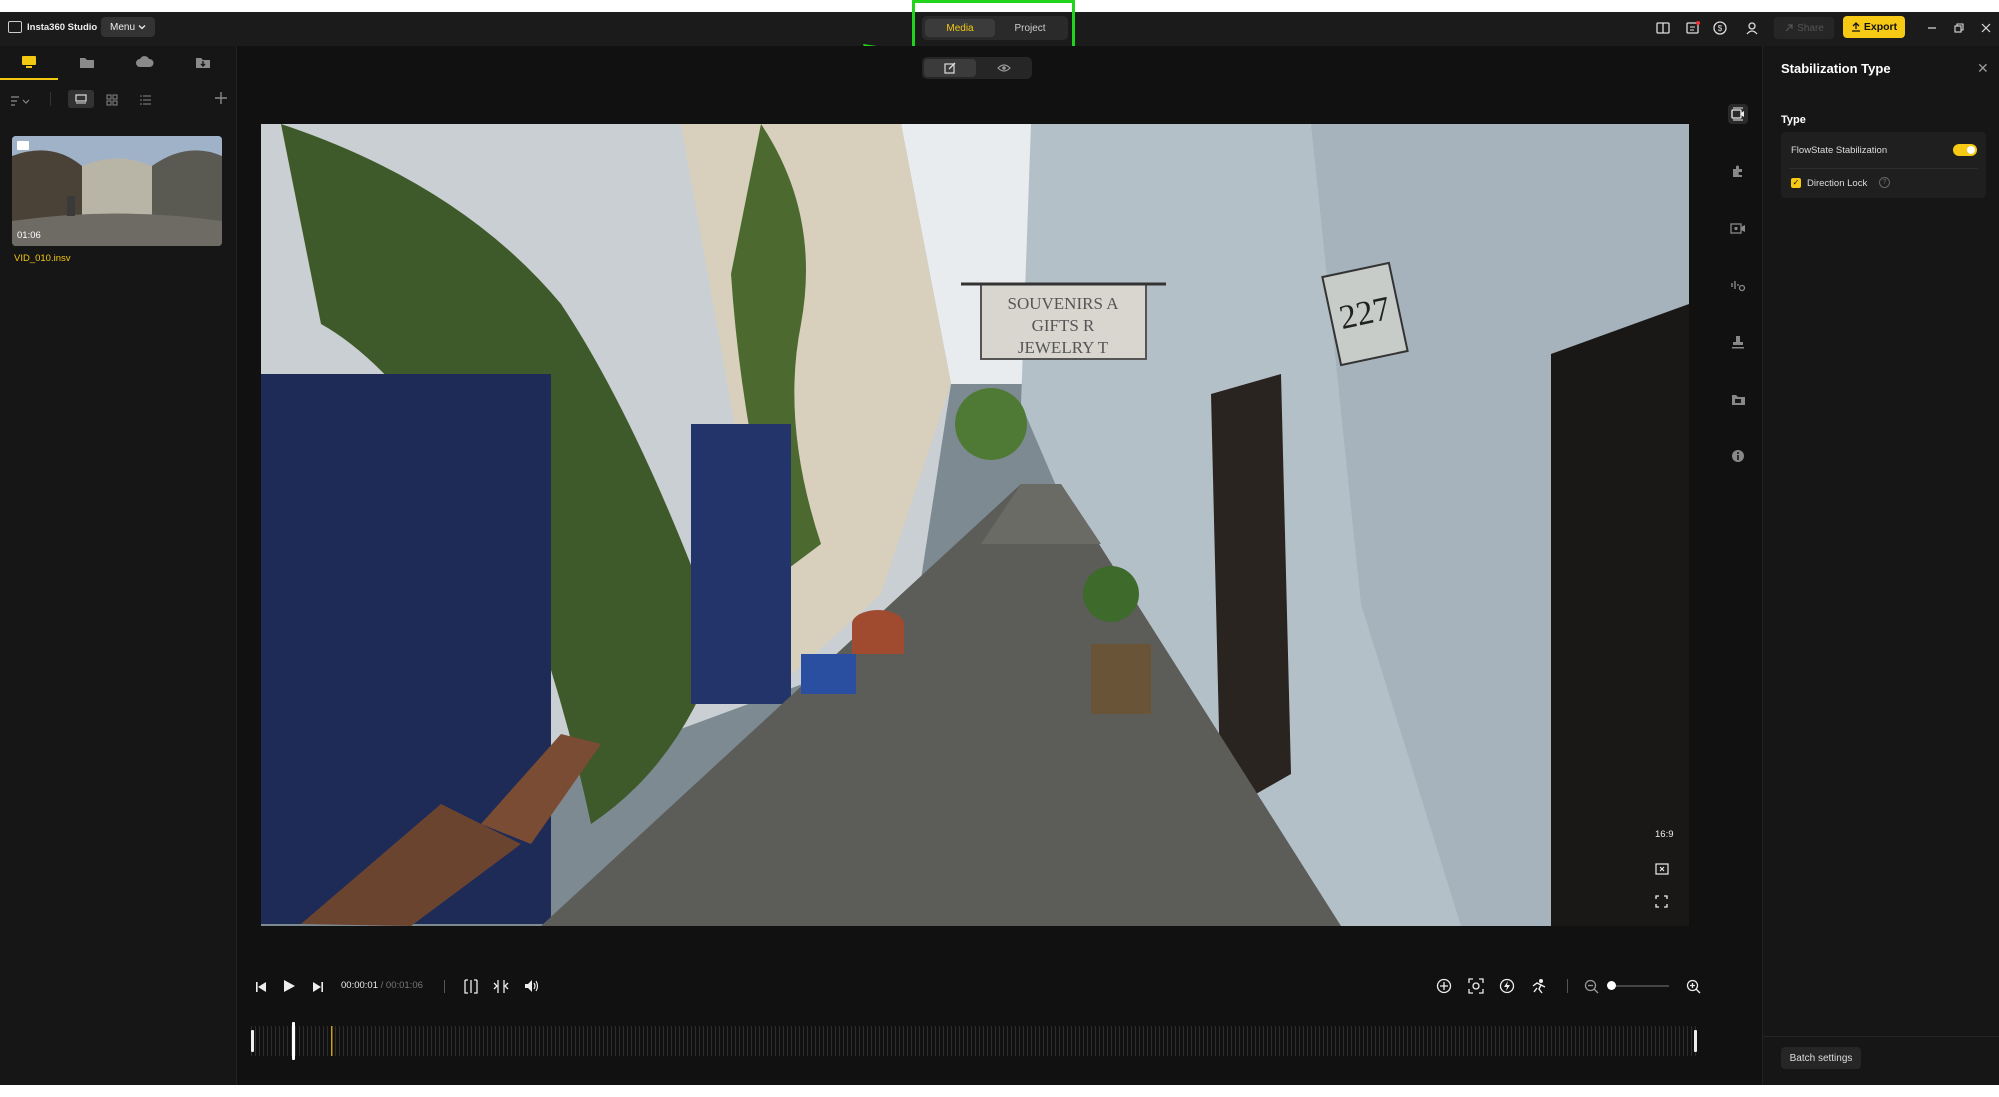 Image resolution: width=1999 pixels, height=1097 pixels. Describe the element at coordinates (1796, 183) in the screenshot. I see `direction-lock-checkbox: ✓` at that location.